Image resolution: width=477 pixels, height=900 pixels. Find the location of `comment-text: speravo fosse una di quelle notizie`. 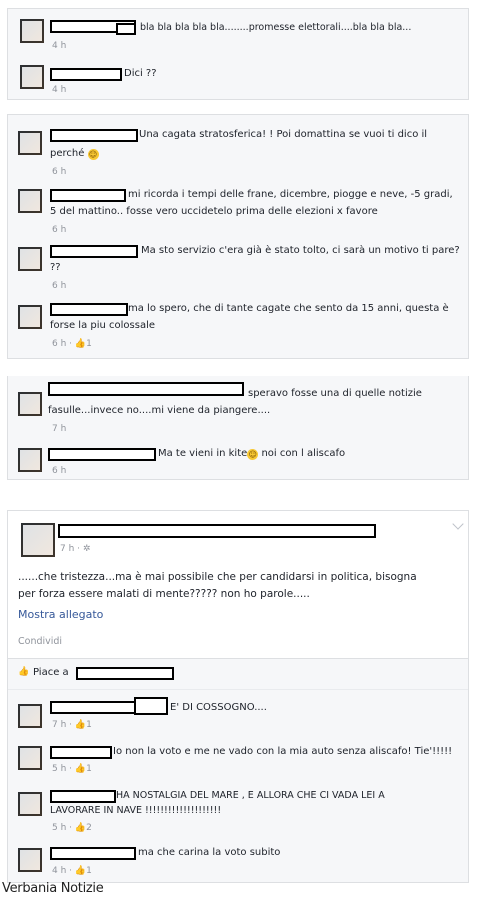

comment-text: speravo fosse una di quelle notizie is located at coordinates (335, 393).